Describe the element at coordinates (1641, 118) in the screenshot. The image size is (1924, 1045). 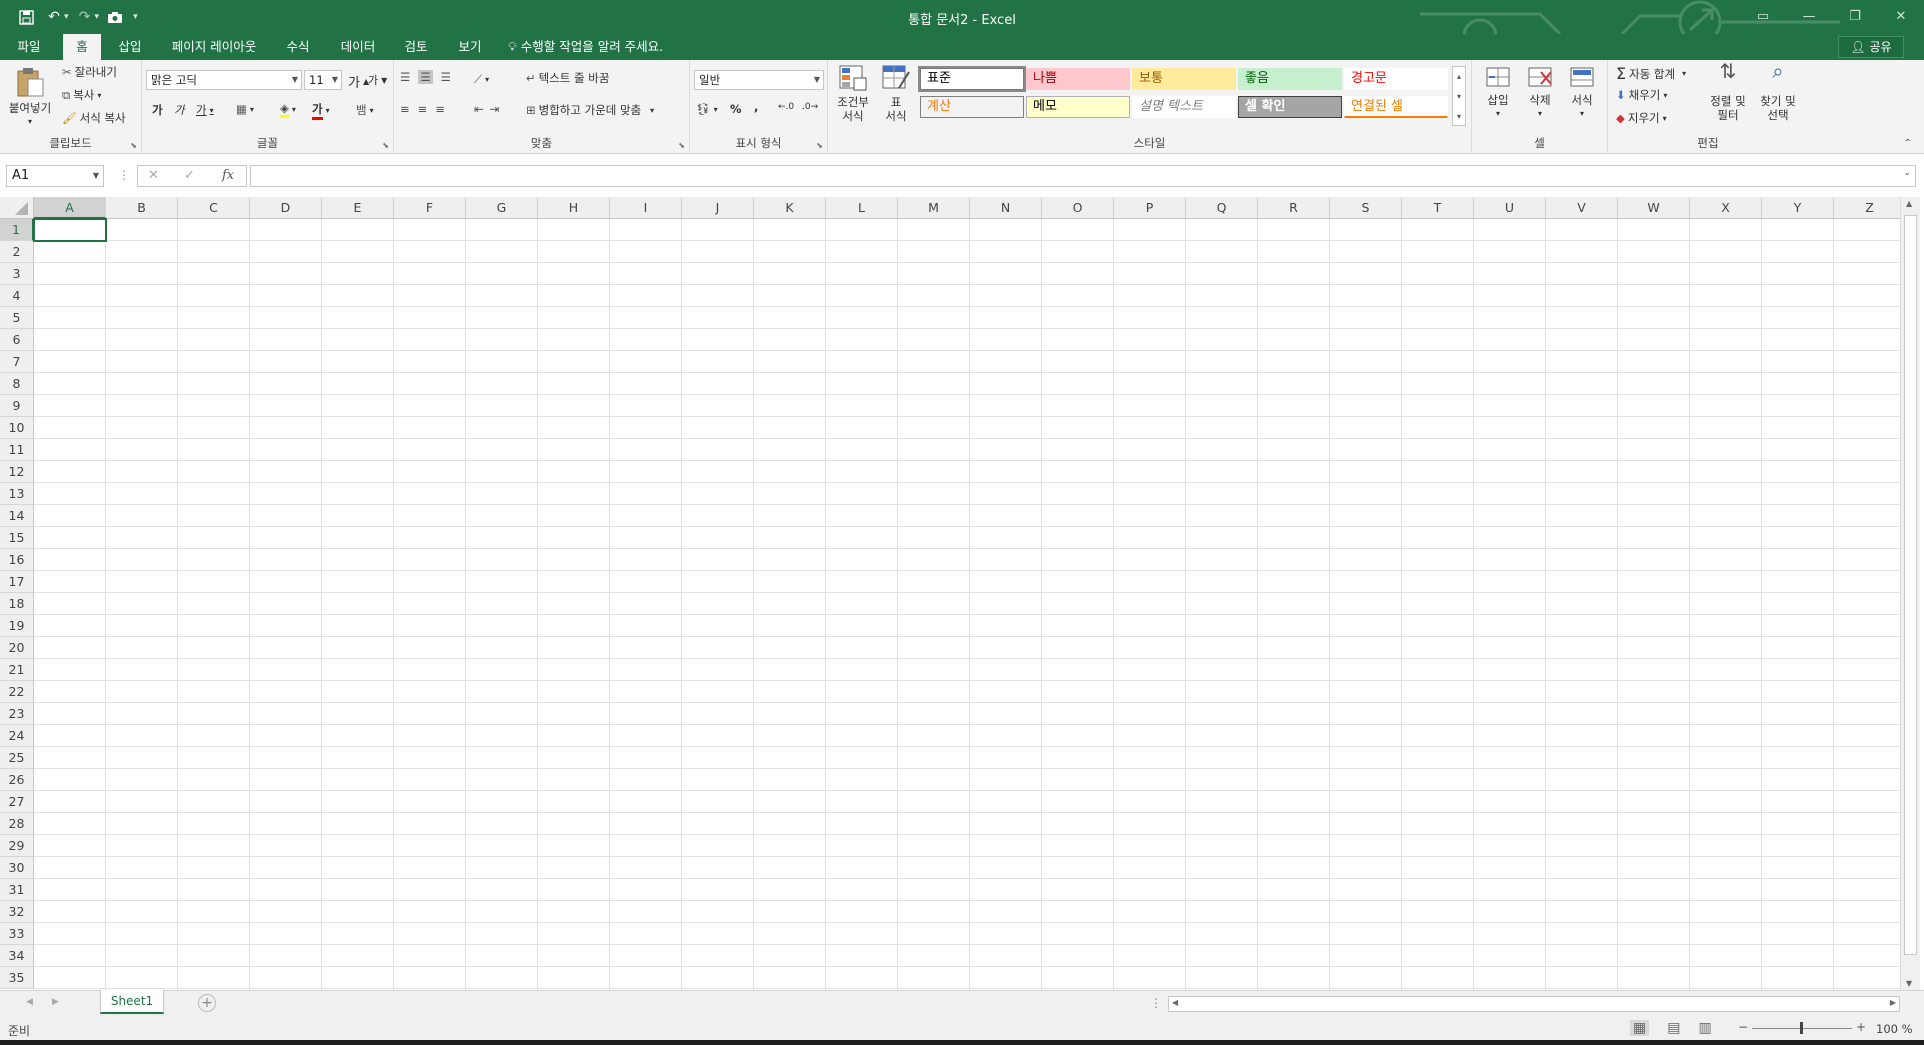
I see `clear-button: ◆ 지우기 ▾` at that location.